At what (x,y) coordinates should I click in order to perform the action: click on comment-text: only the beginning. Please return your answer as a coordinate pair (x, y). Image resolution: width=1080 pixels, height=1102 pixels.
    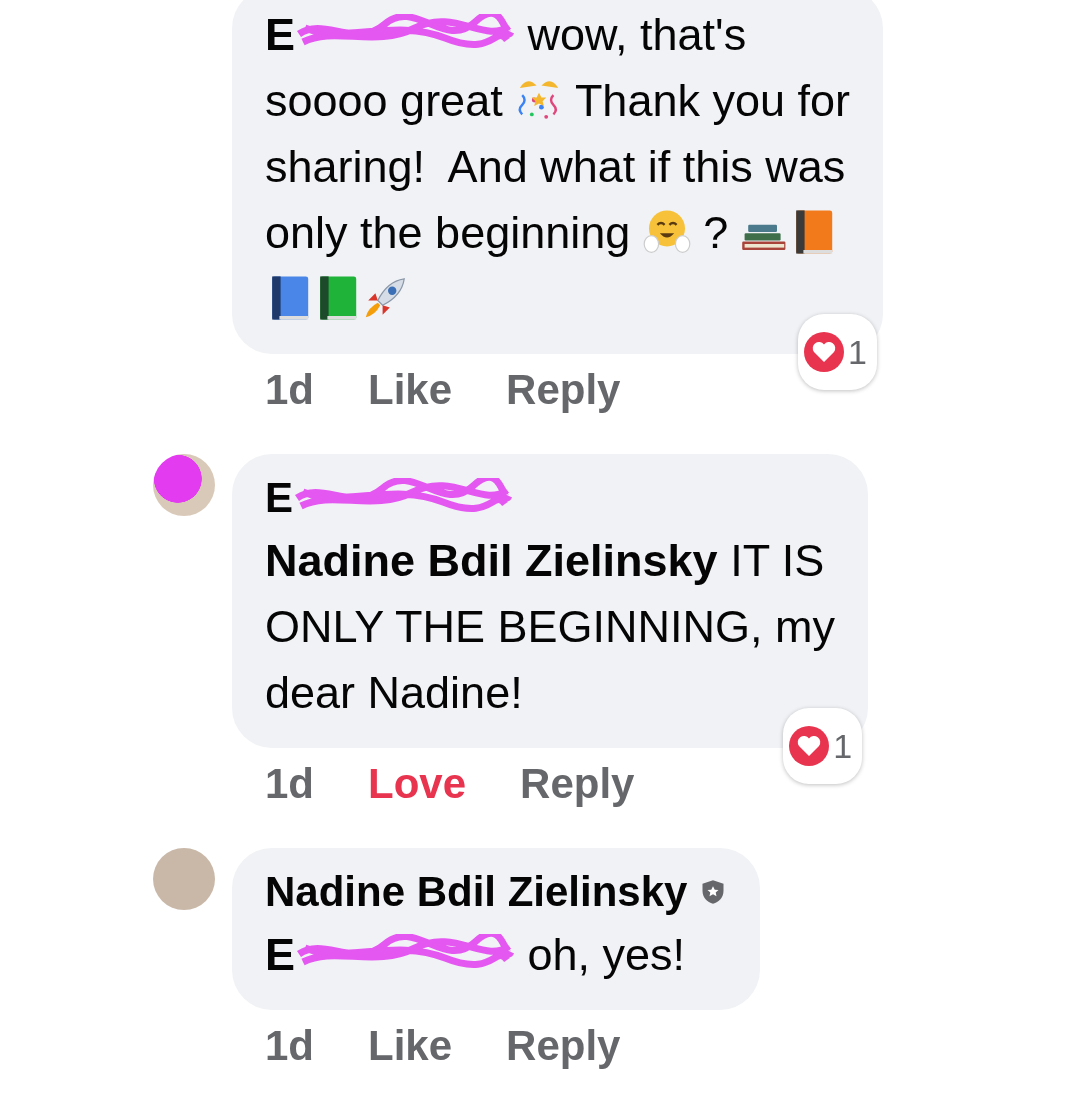
    Looking at the image, I should click on (448, 232).